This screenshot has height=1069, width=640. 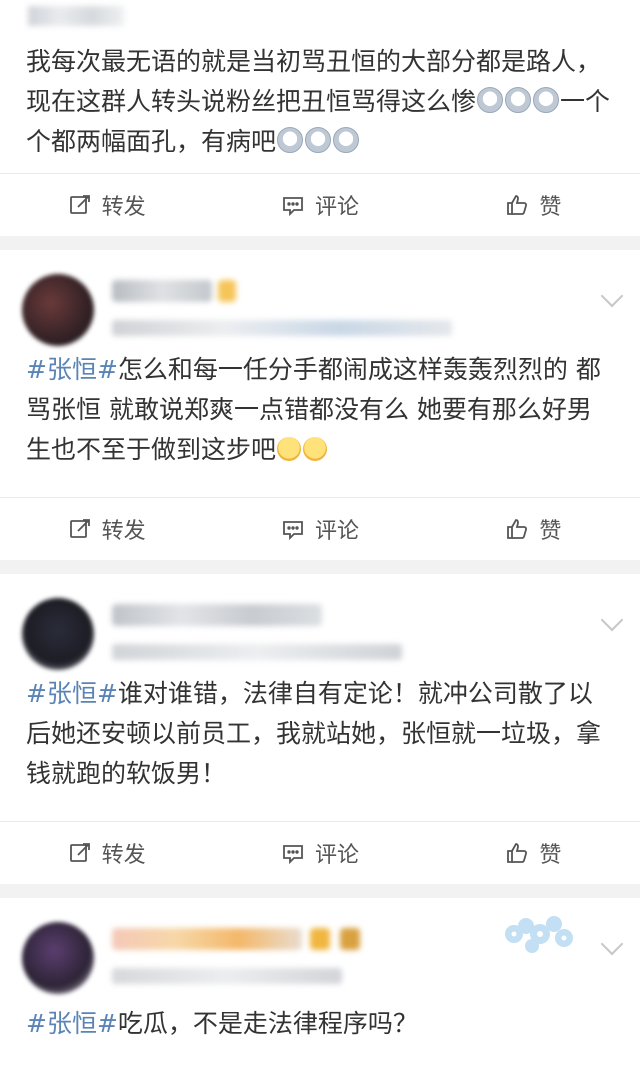 I want to click on post-text: #张恒#吃瓜，不是走法律程序吗？, so click(x=222, y=1023).